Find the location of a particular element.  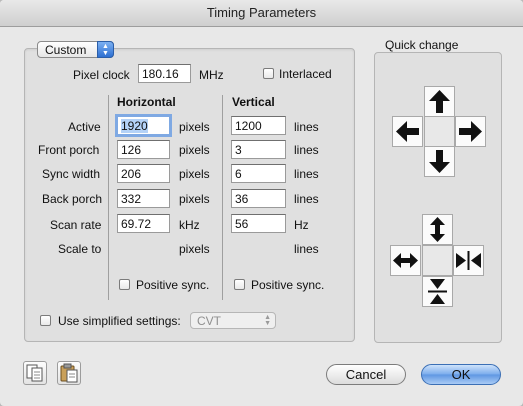

ok-button: OK is located at coordinates (461, 374).